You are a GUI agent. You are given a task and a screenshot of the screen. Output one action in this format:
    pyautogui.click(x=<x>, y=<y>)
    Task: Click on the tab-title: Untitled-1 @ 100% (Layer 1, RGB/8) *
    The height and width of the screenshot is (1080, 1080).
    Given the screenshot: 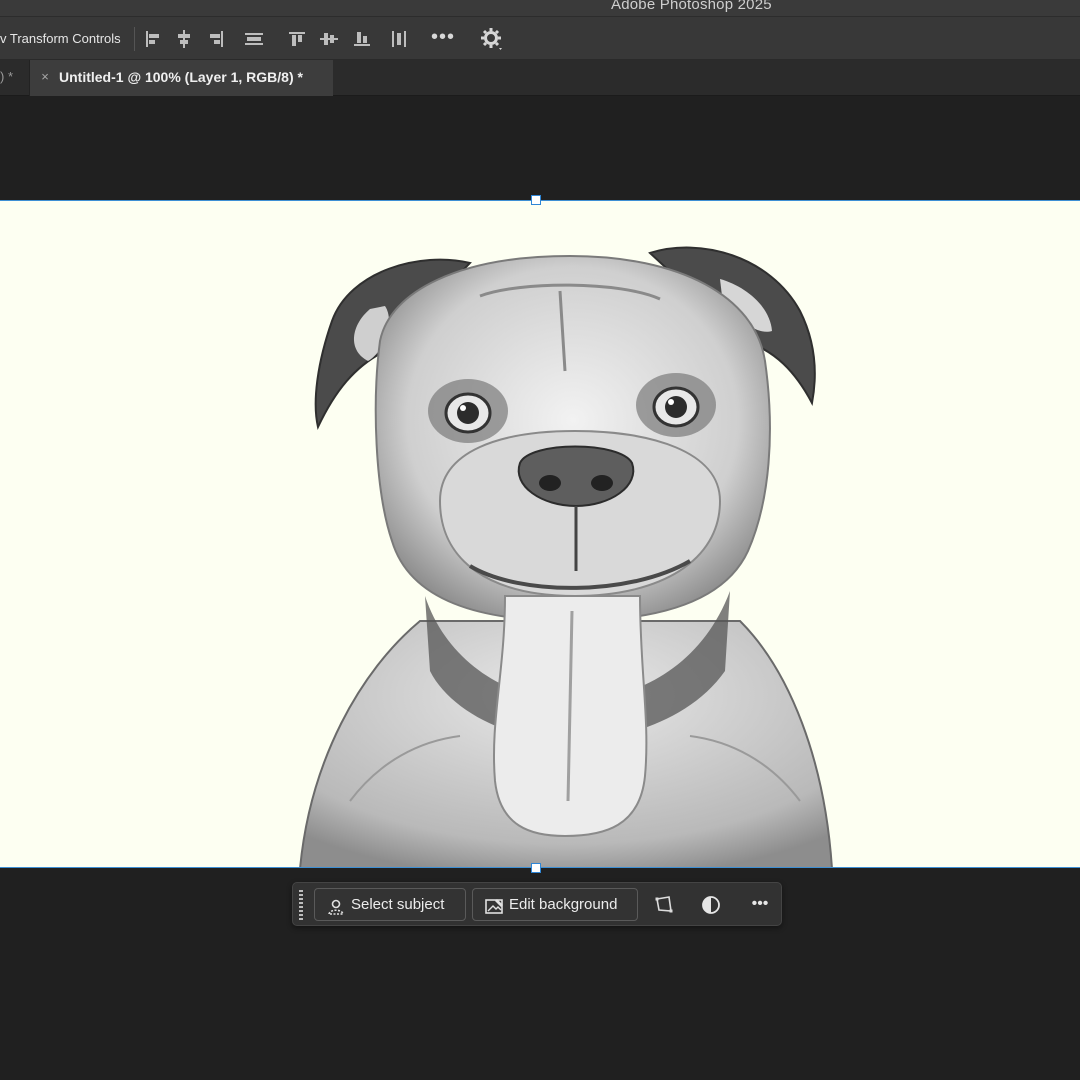 What is the action you would take?
    pyautogui.click(x=181, y=77)
    